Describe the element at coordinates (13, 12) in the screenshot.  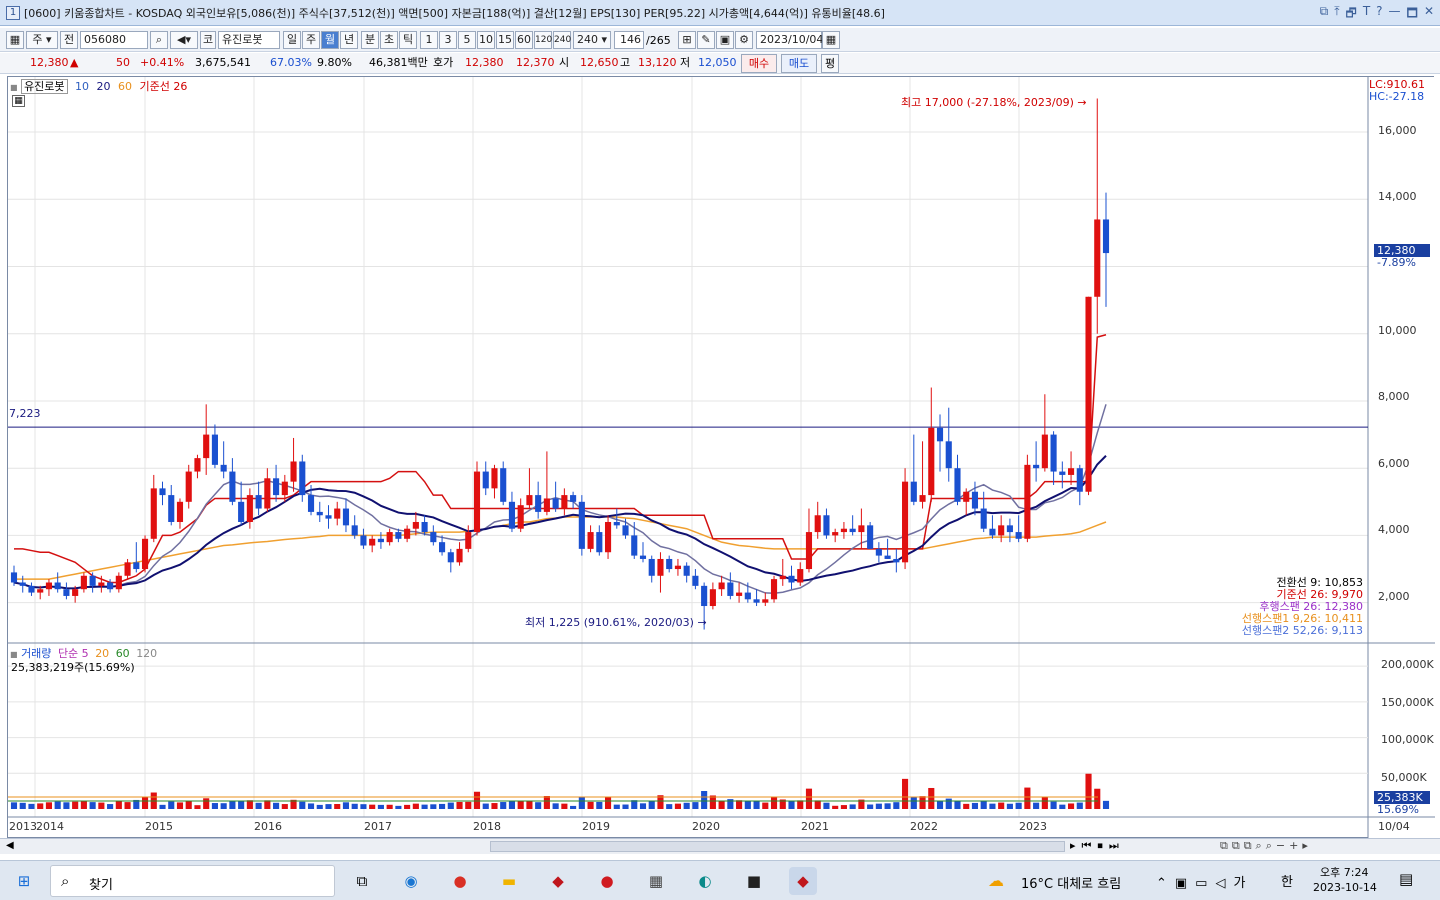
I see `window-number-badge: 1` at that location.